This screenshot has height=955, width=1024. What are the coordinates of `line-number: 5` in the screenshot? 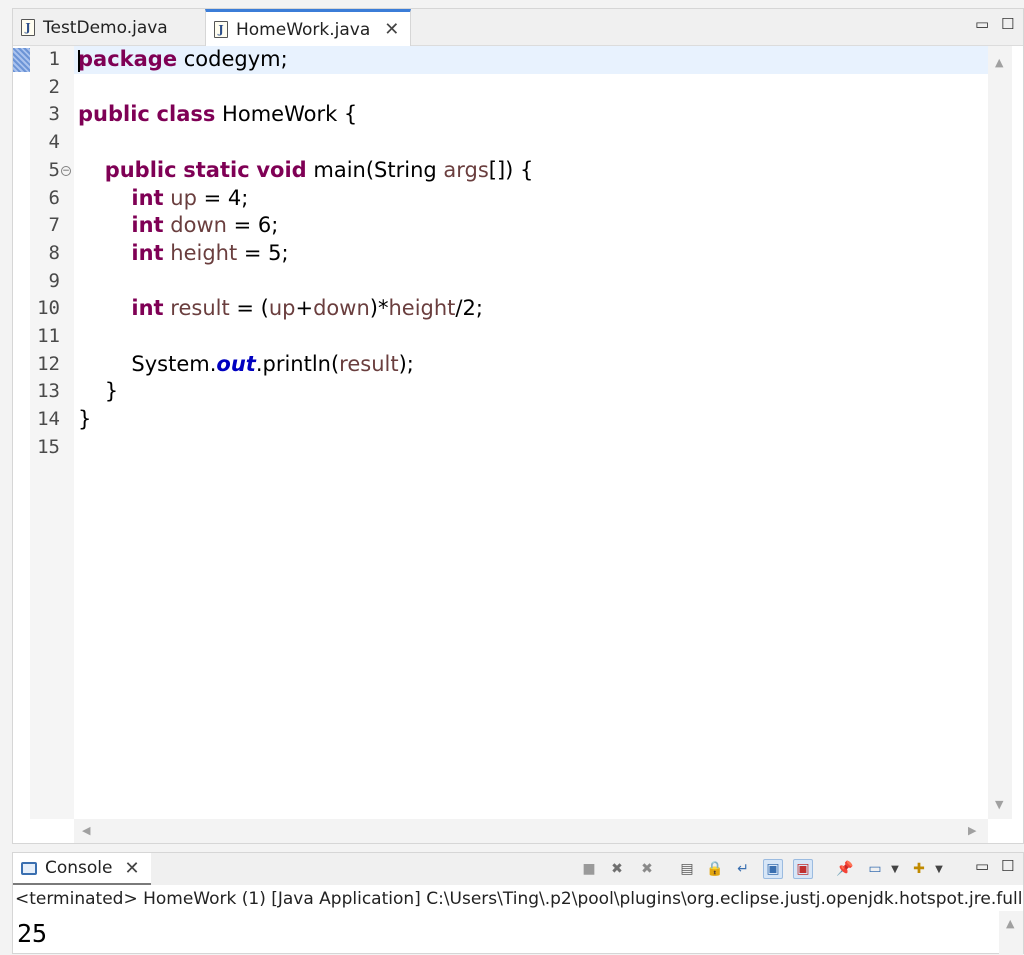 It's located at (54, 169).